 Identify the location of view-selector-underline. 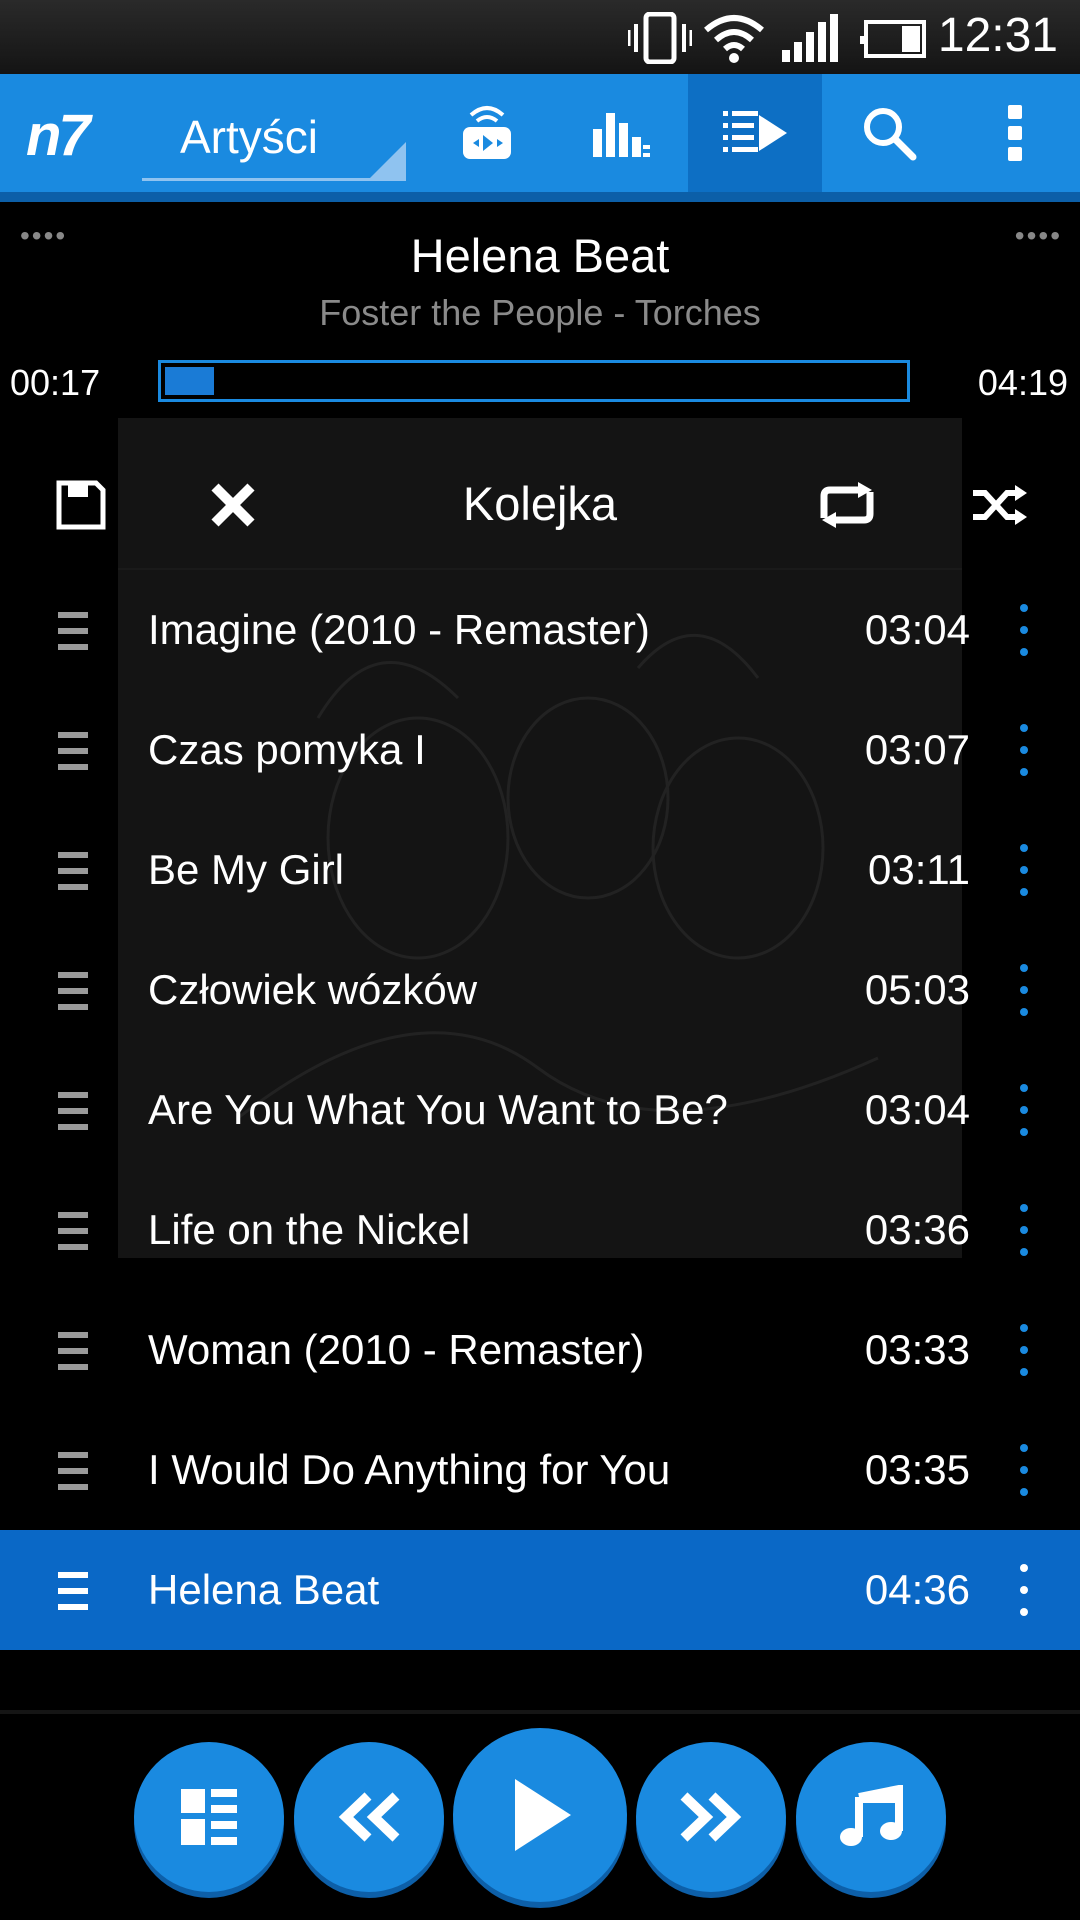
(274, 179).